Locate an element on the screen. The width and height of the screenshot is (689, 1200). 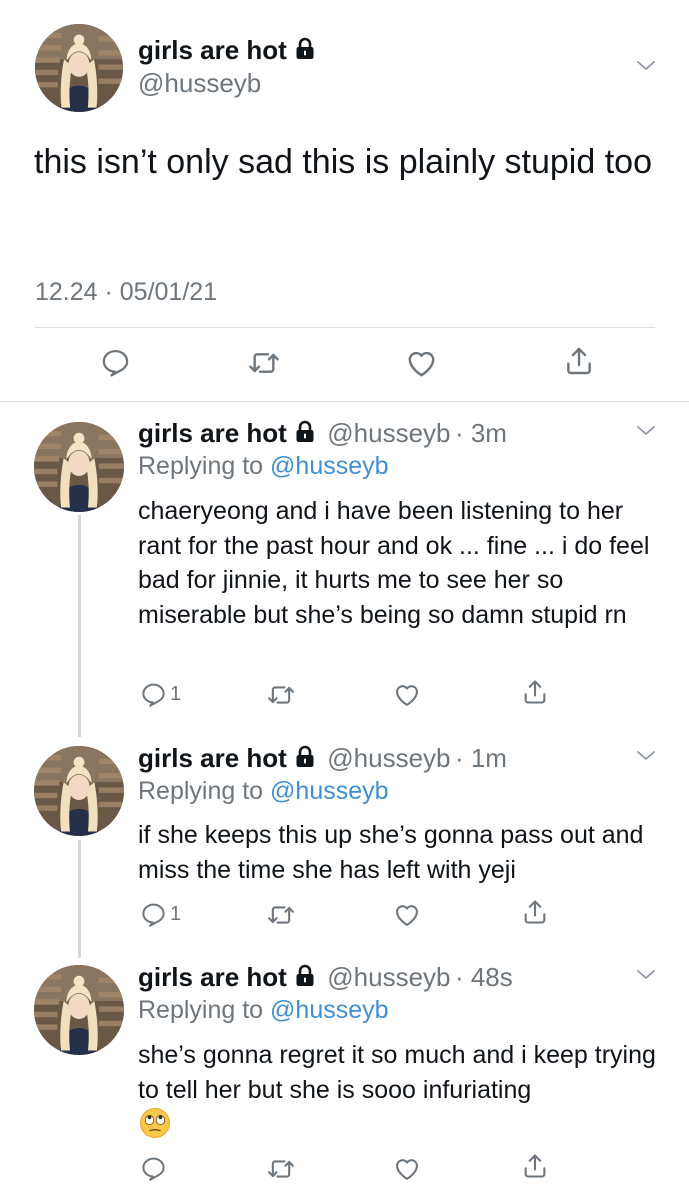
tweet-age: · 1m is located at coordinates (480, 758).